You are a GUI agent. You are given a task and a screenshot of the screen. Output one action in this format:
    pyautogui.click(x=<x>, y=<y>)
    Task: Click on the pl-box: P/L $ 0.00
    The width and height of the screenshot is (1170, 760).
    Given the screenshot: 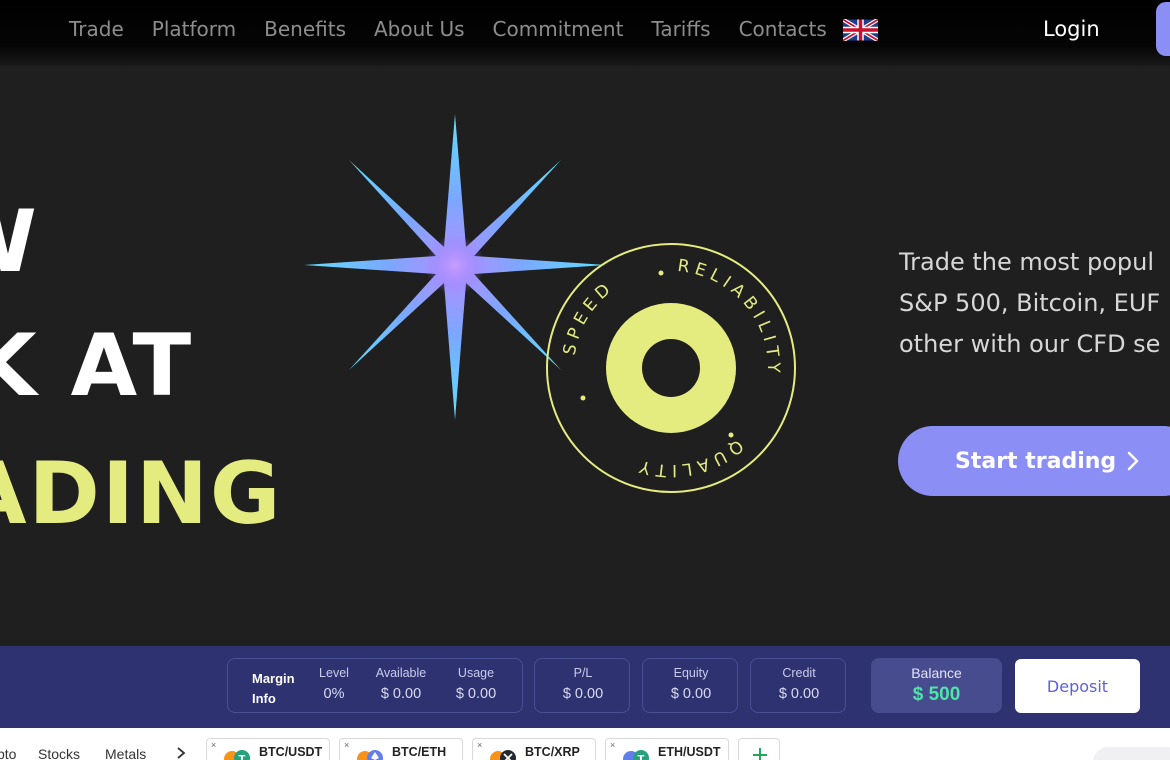 What is the action you would take?
    pyautogui.click(x=582, y=685)
    